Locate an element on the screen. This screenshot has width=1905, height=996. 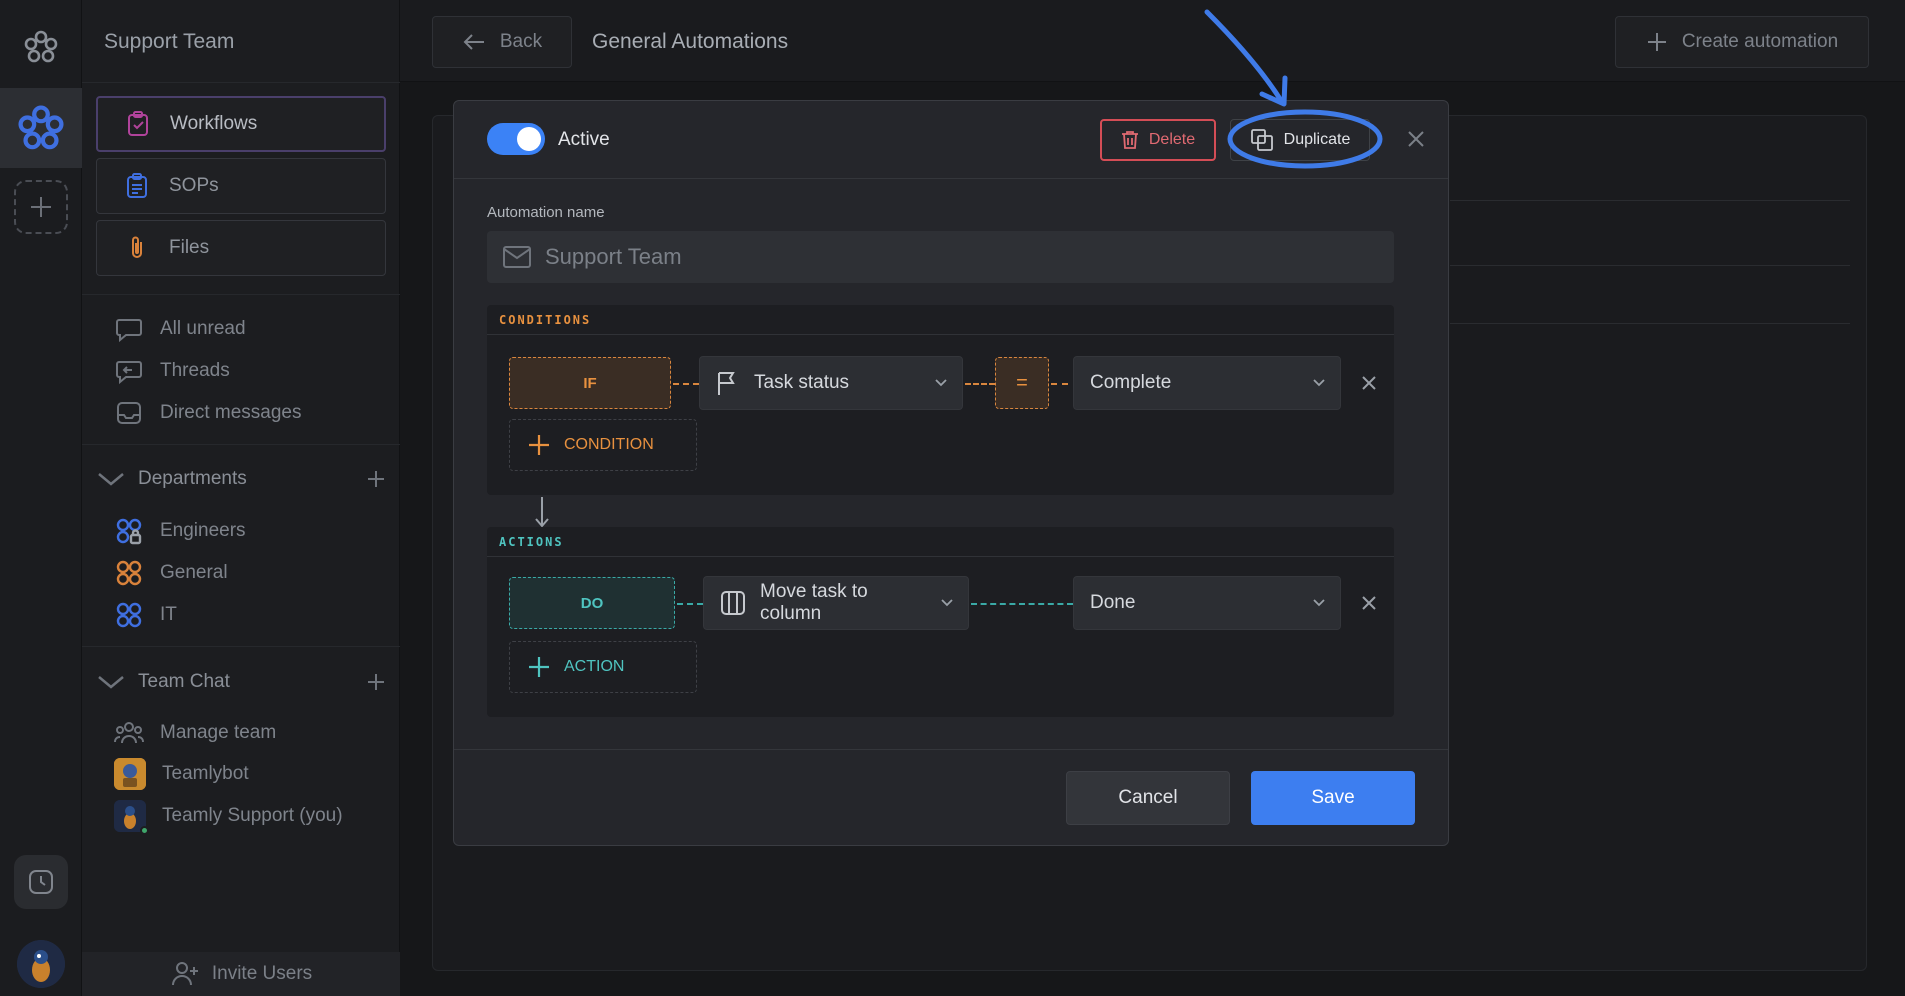
departments-header: Departments is located at coordinates (241, 479).